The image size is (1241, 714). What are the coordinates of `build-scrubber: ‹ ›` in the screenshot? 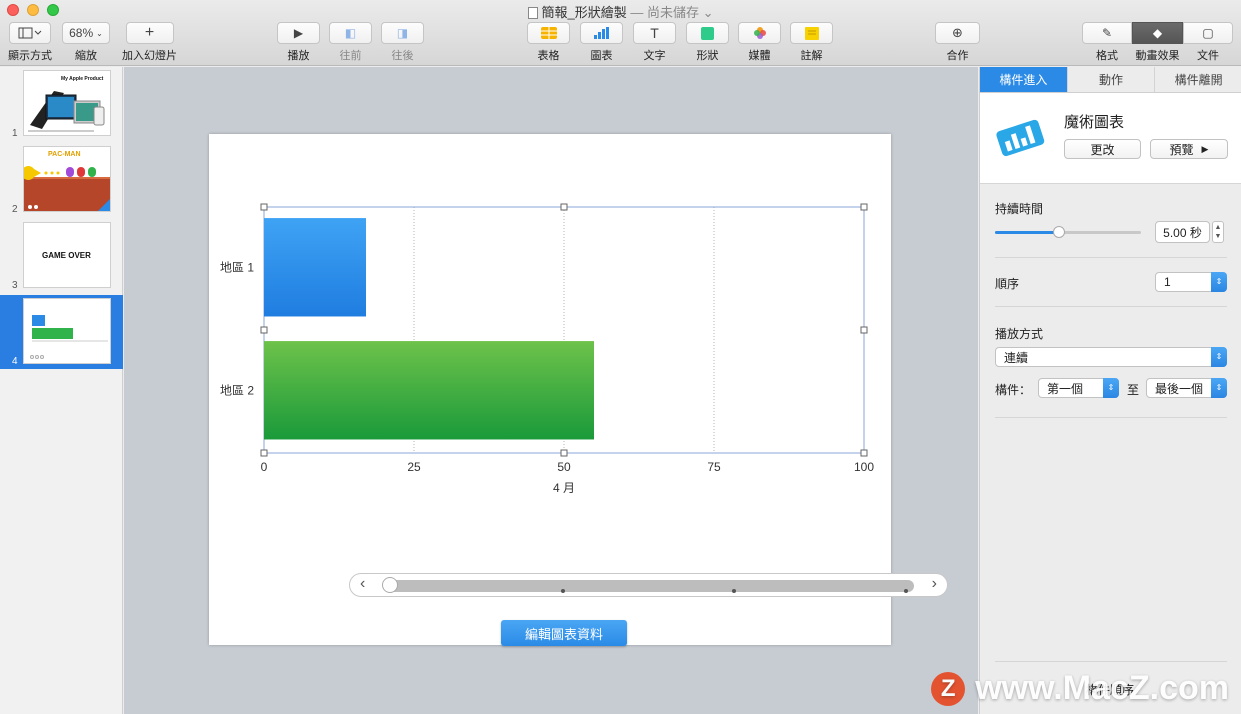 It's located at (648, 585).